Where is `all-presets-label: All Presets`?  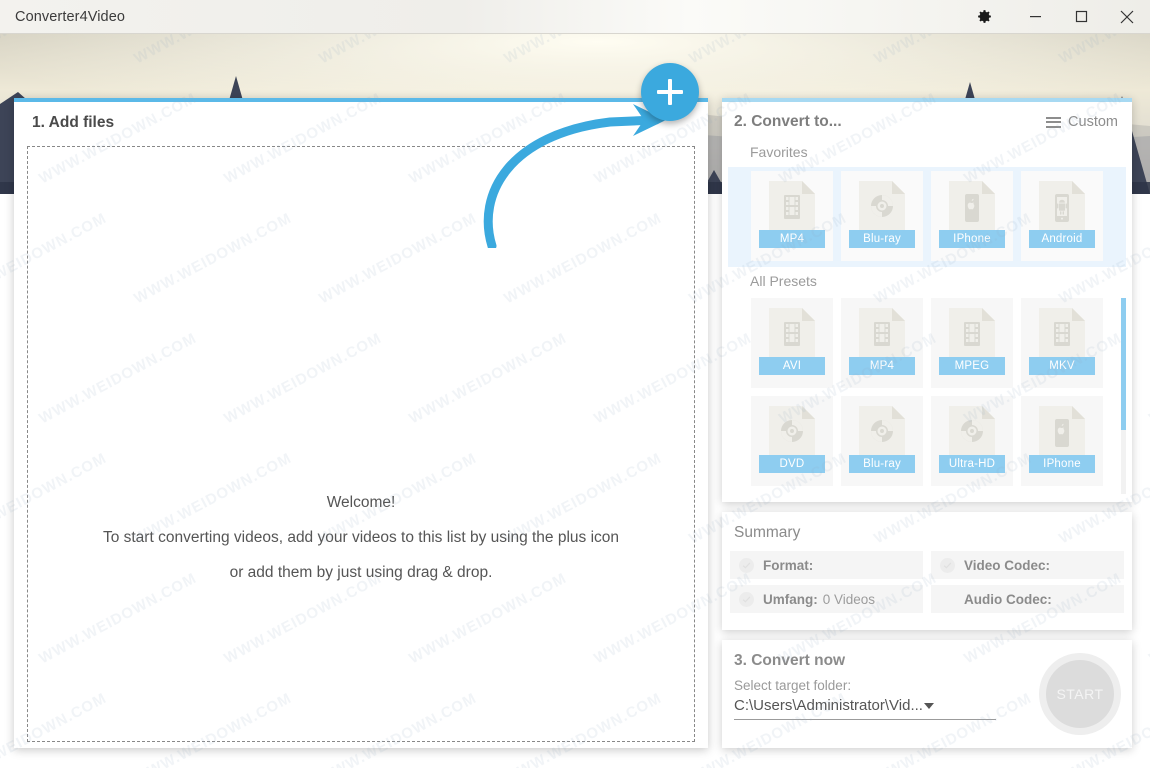
all-presets-label: All Presets is located at coordinates (783, 281).